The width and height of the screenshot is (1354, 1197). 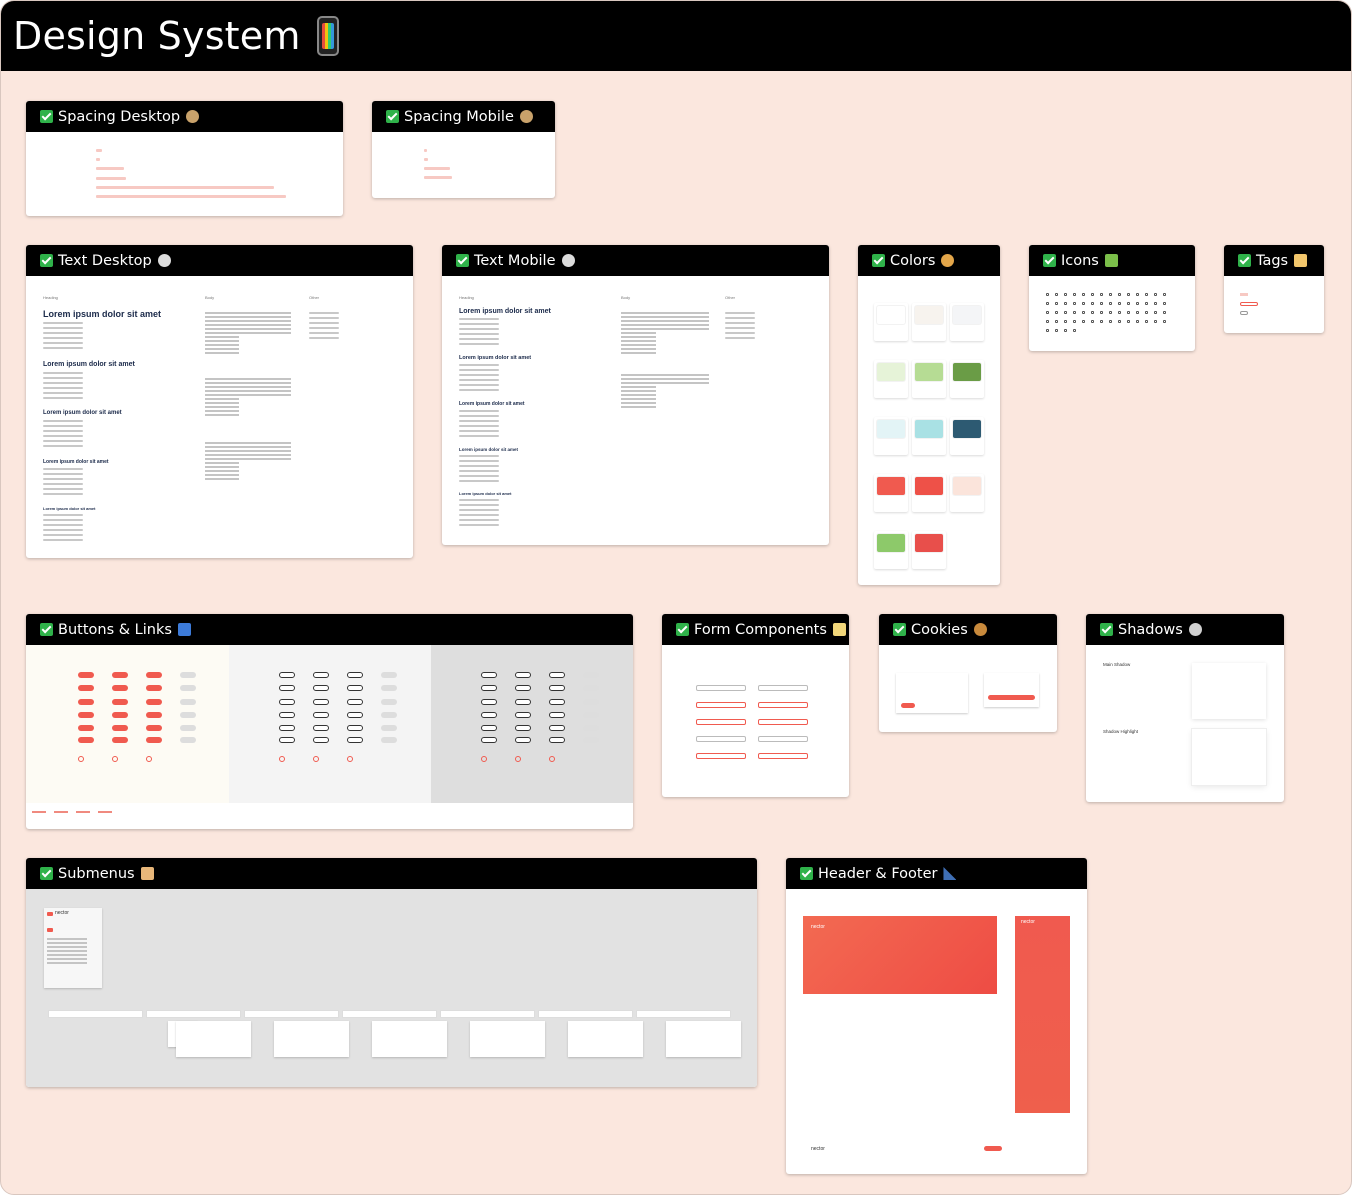 What do you see at coordinates (740, 327) in the screenshot?
I see `other-sample` at bounding box center [740, 327].